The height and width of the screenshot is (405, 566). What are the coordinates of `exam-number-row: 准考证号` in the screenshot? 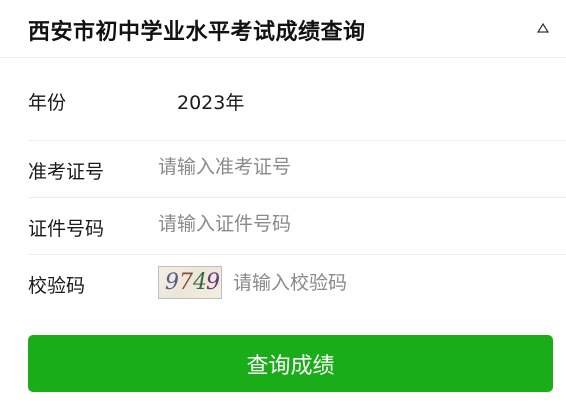 It's located at (283, 169).